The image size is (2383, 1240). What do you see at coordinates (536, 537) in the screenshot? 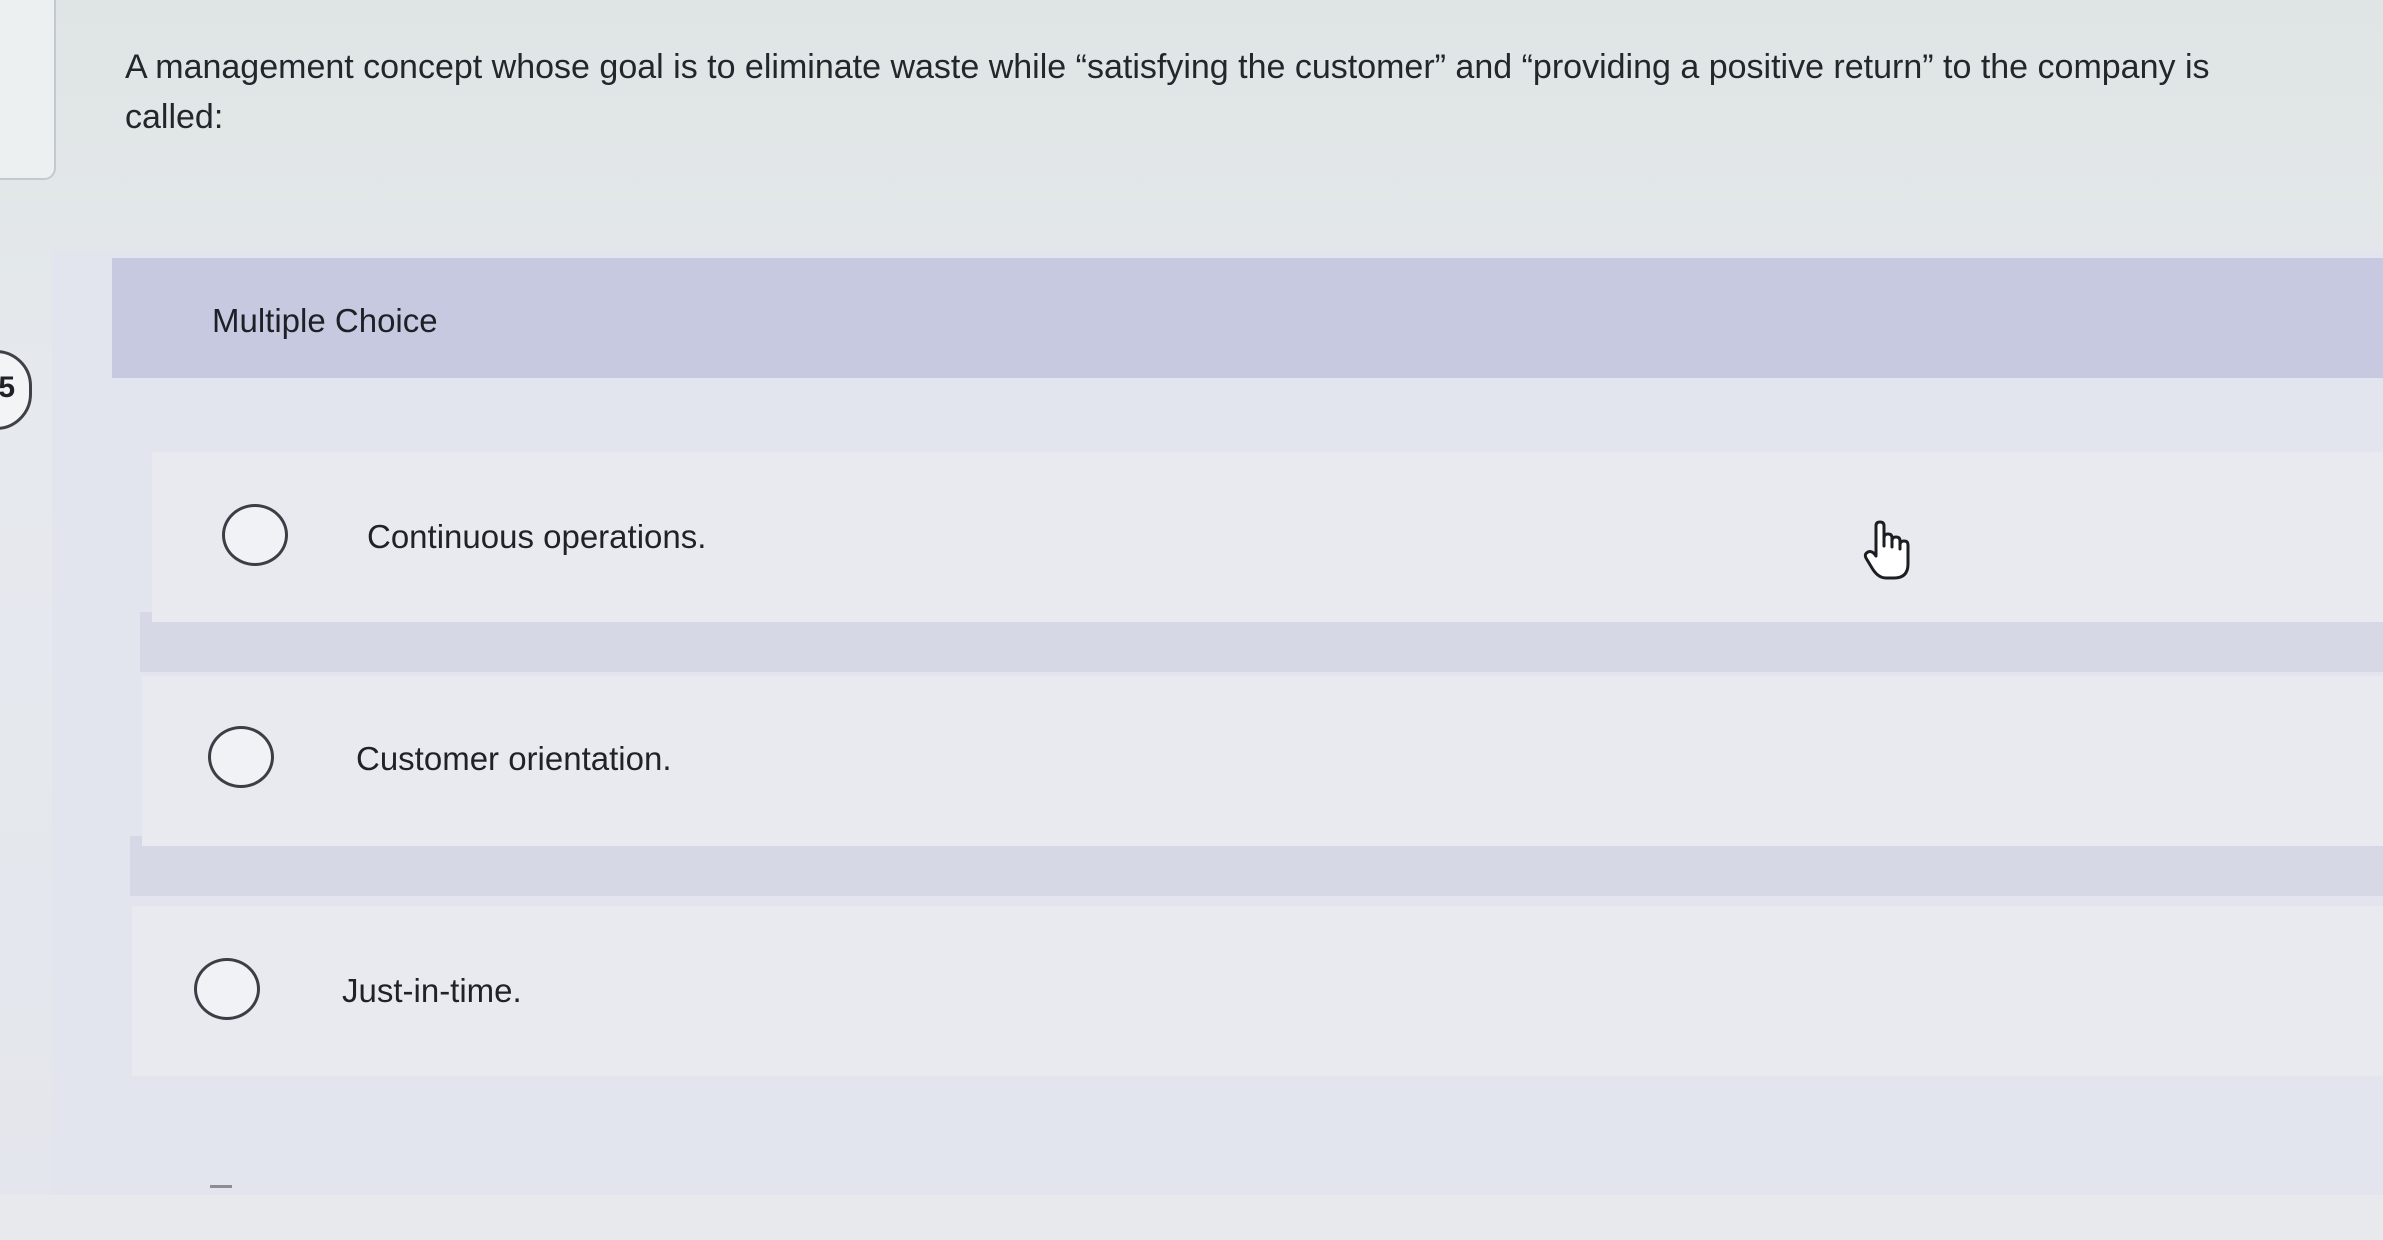
I see `option-1-label: Continuous operations.` at bounding box center [536, 537].